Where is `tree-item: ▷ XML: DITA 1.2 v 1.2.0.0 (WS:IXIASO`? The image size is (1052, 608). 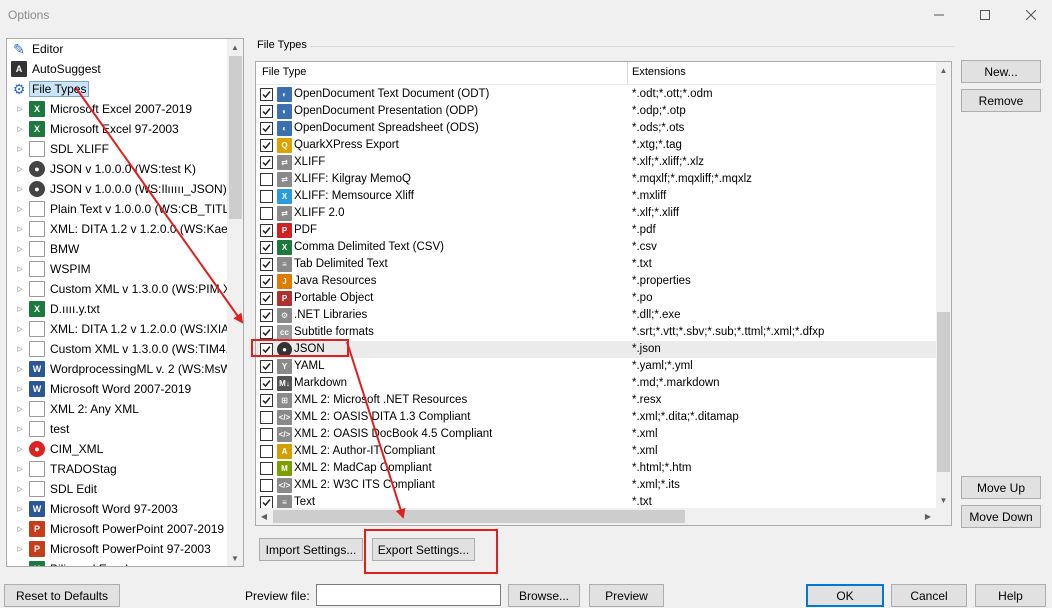
tree-item: ▷ XML: DITA 1.2 v 1.2.0.0 (WS:IXIASO is located at coordinates (125, 329).